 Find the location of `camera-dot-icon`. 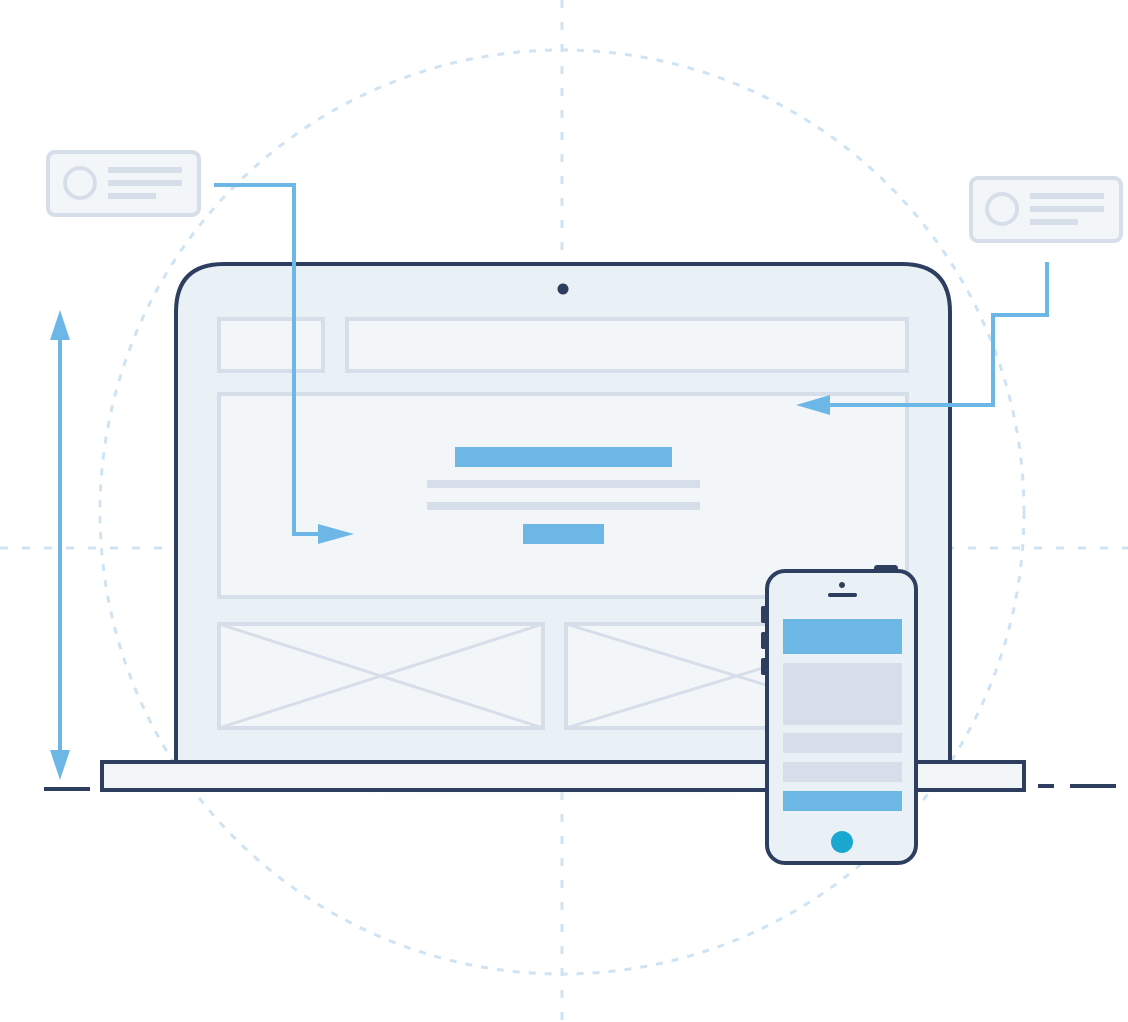

camera-dot-icon is located at coordinates (563, 289).